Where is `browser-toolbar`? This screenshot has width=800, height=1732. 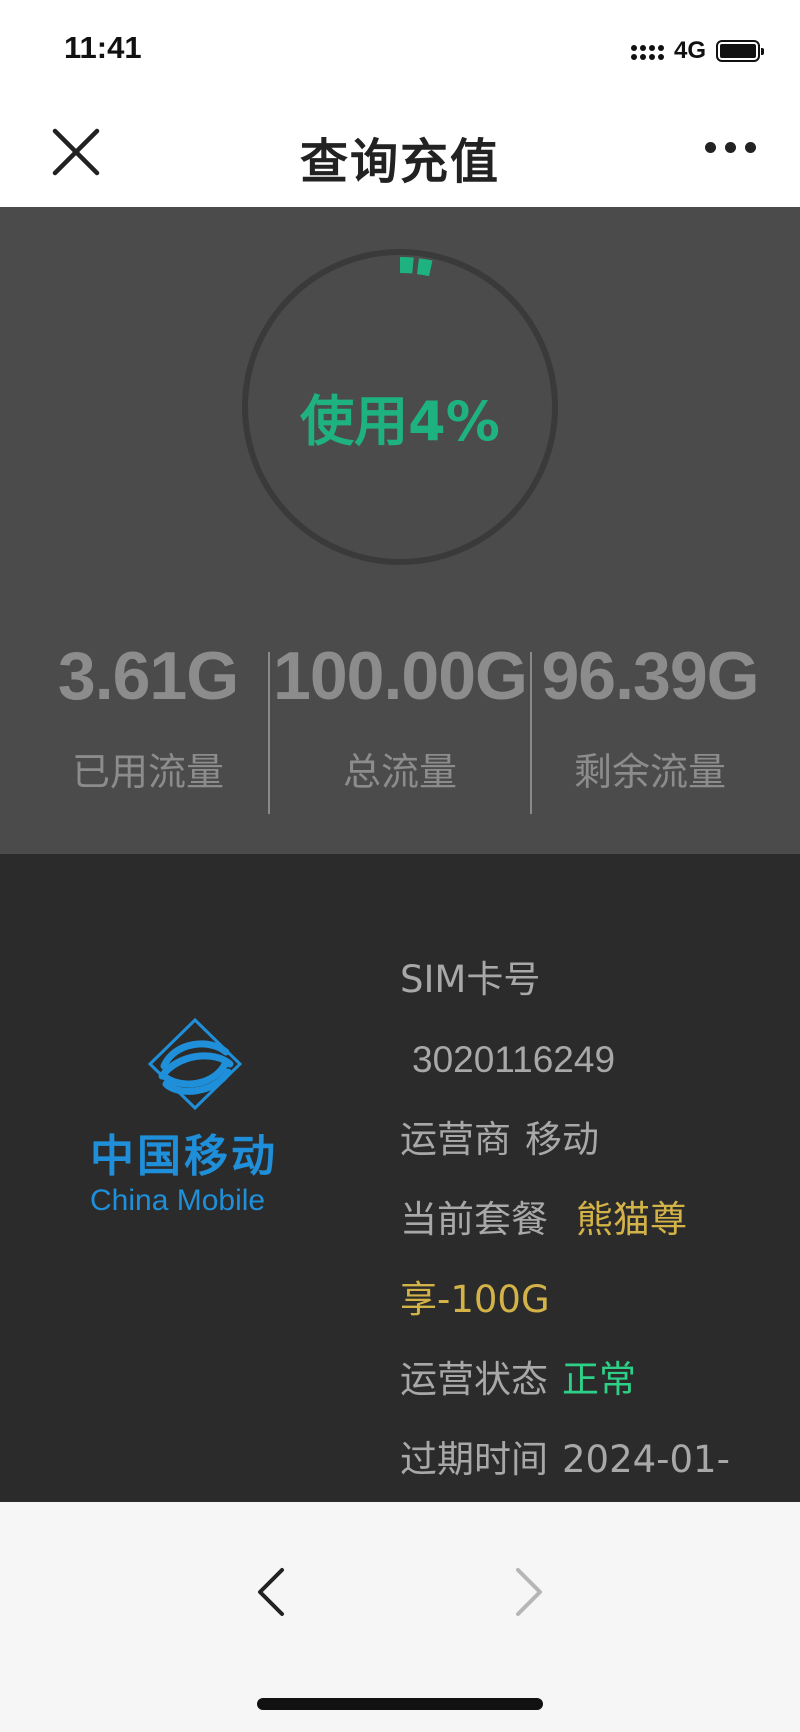 browser-toolbar is located at coordinates (400, 1617).